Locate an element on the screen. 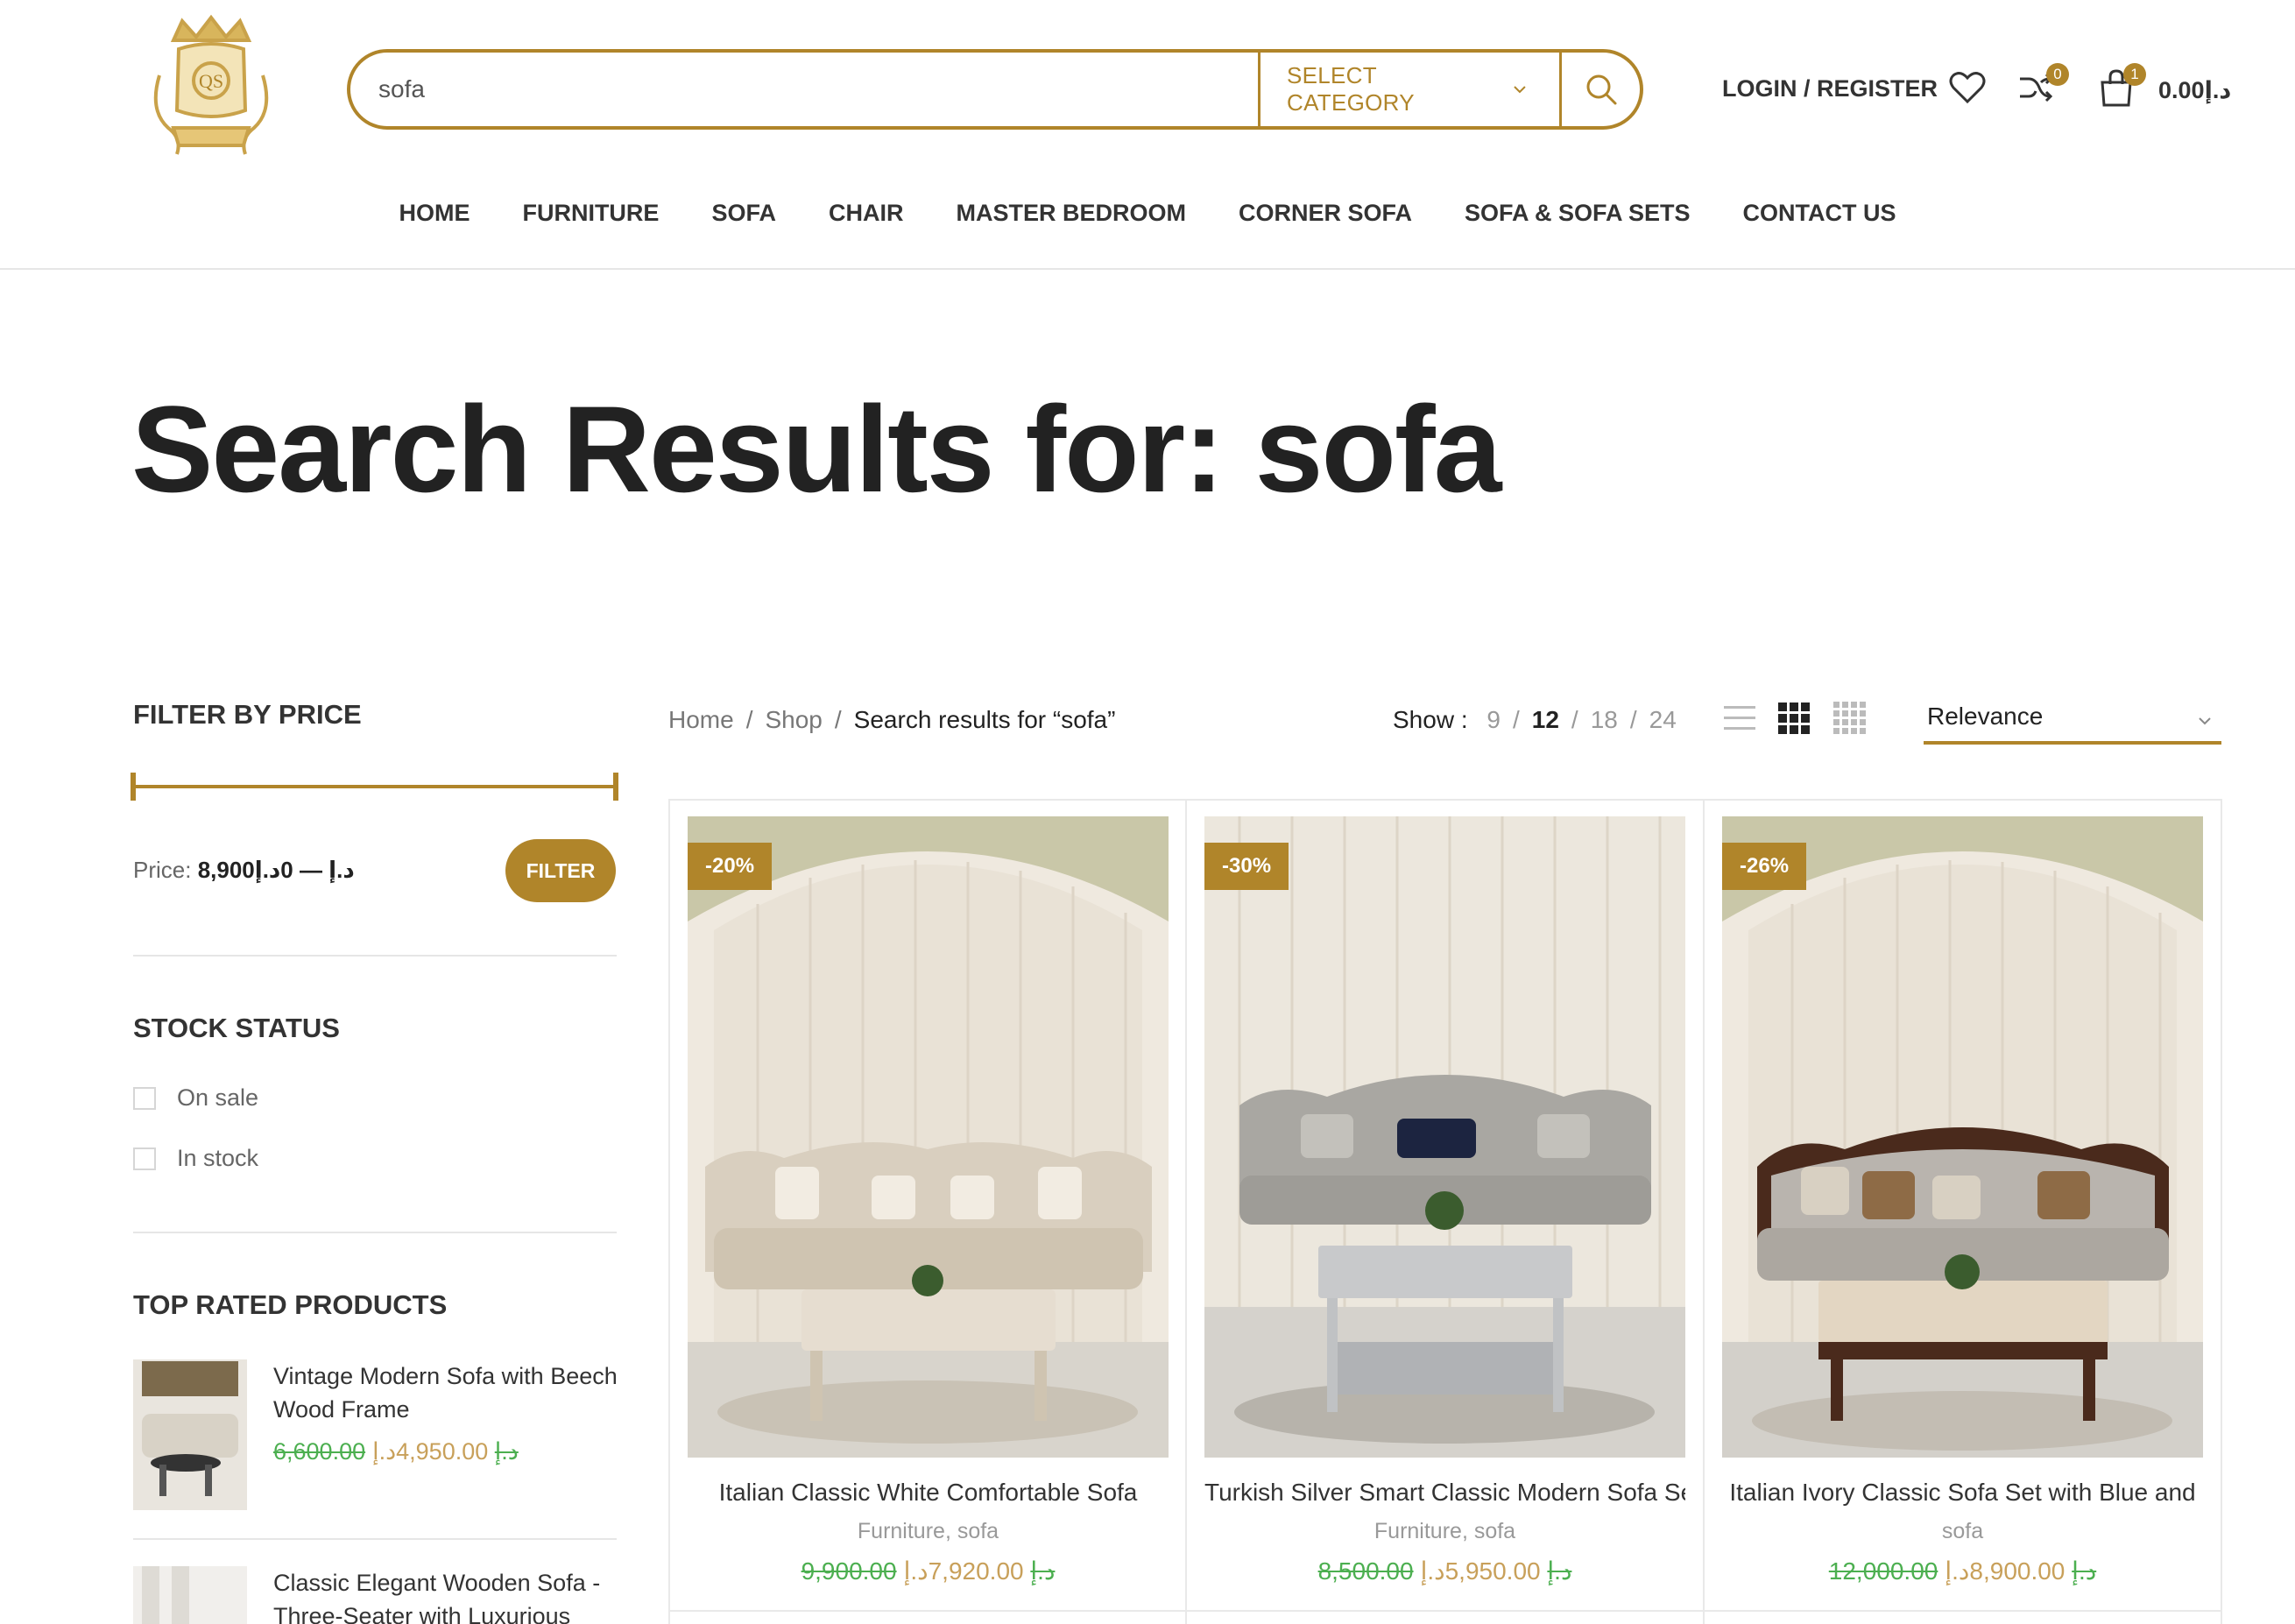 This screenshot has width=2295, height=1624. store-logo: QS is located at coordinates (211, 89).